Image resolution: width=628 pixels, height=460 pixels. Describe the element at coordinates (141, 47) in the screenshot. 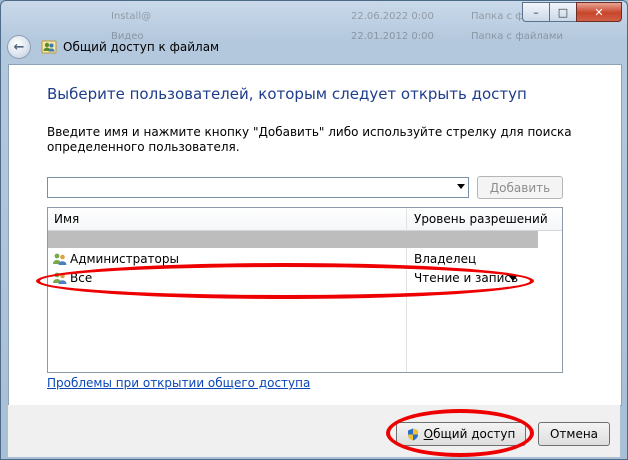

I see `window-title: Общий доступ к файлам` at that location.